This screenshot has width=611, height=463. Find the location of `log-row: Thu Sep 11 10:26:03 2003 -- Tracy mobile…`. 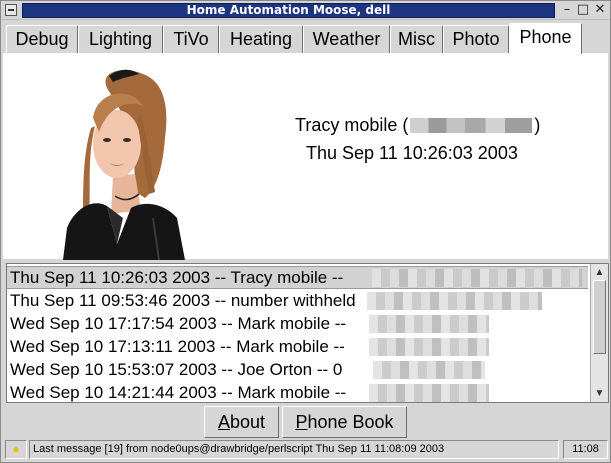

log-row: Thu Sep 11 10:26:03 2003 -- Tracy mobile… is located at coordinates (297, 277).